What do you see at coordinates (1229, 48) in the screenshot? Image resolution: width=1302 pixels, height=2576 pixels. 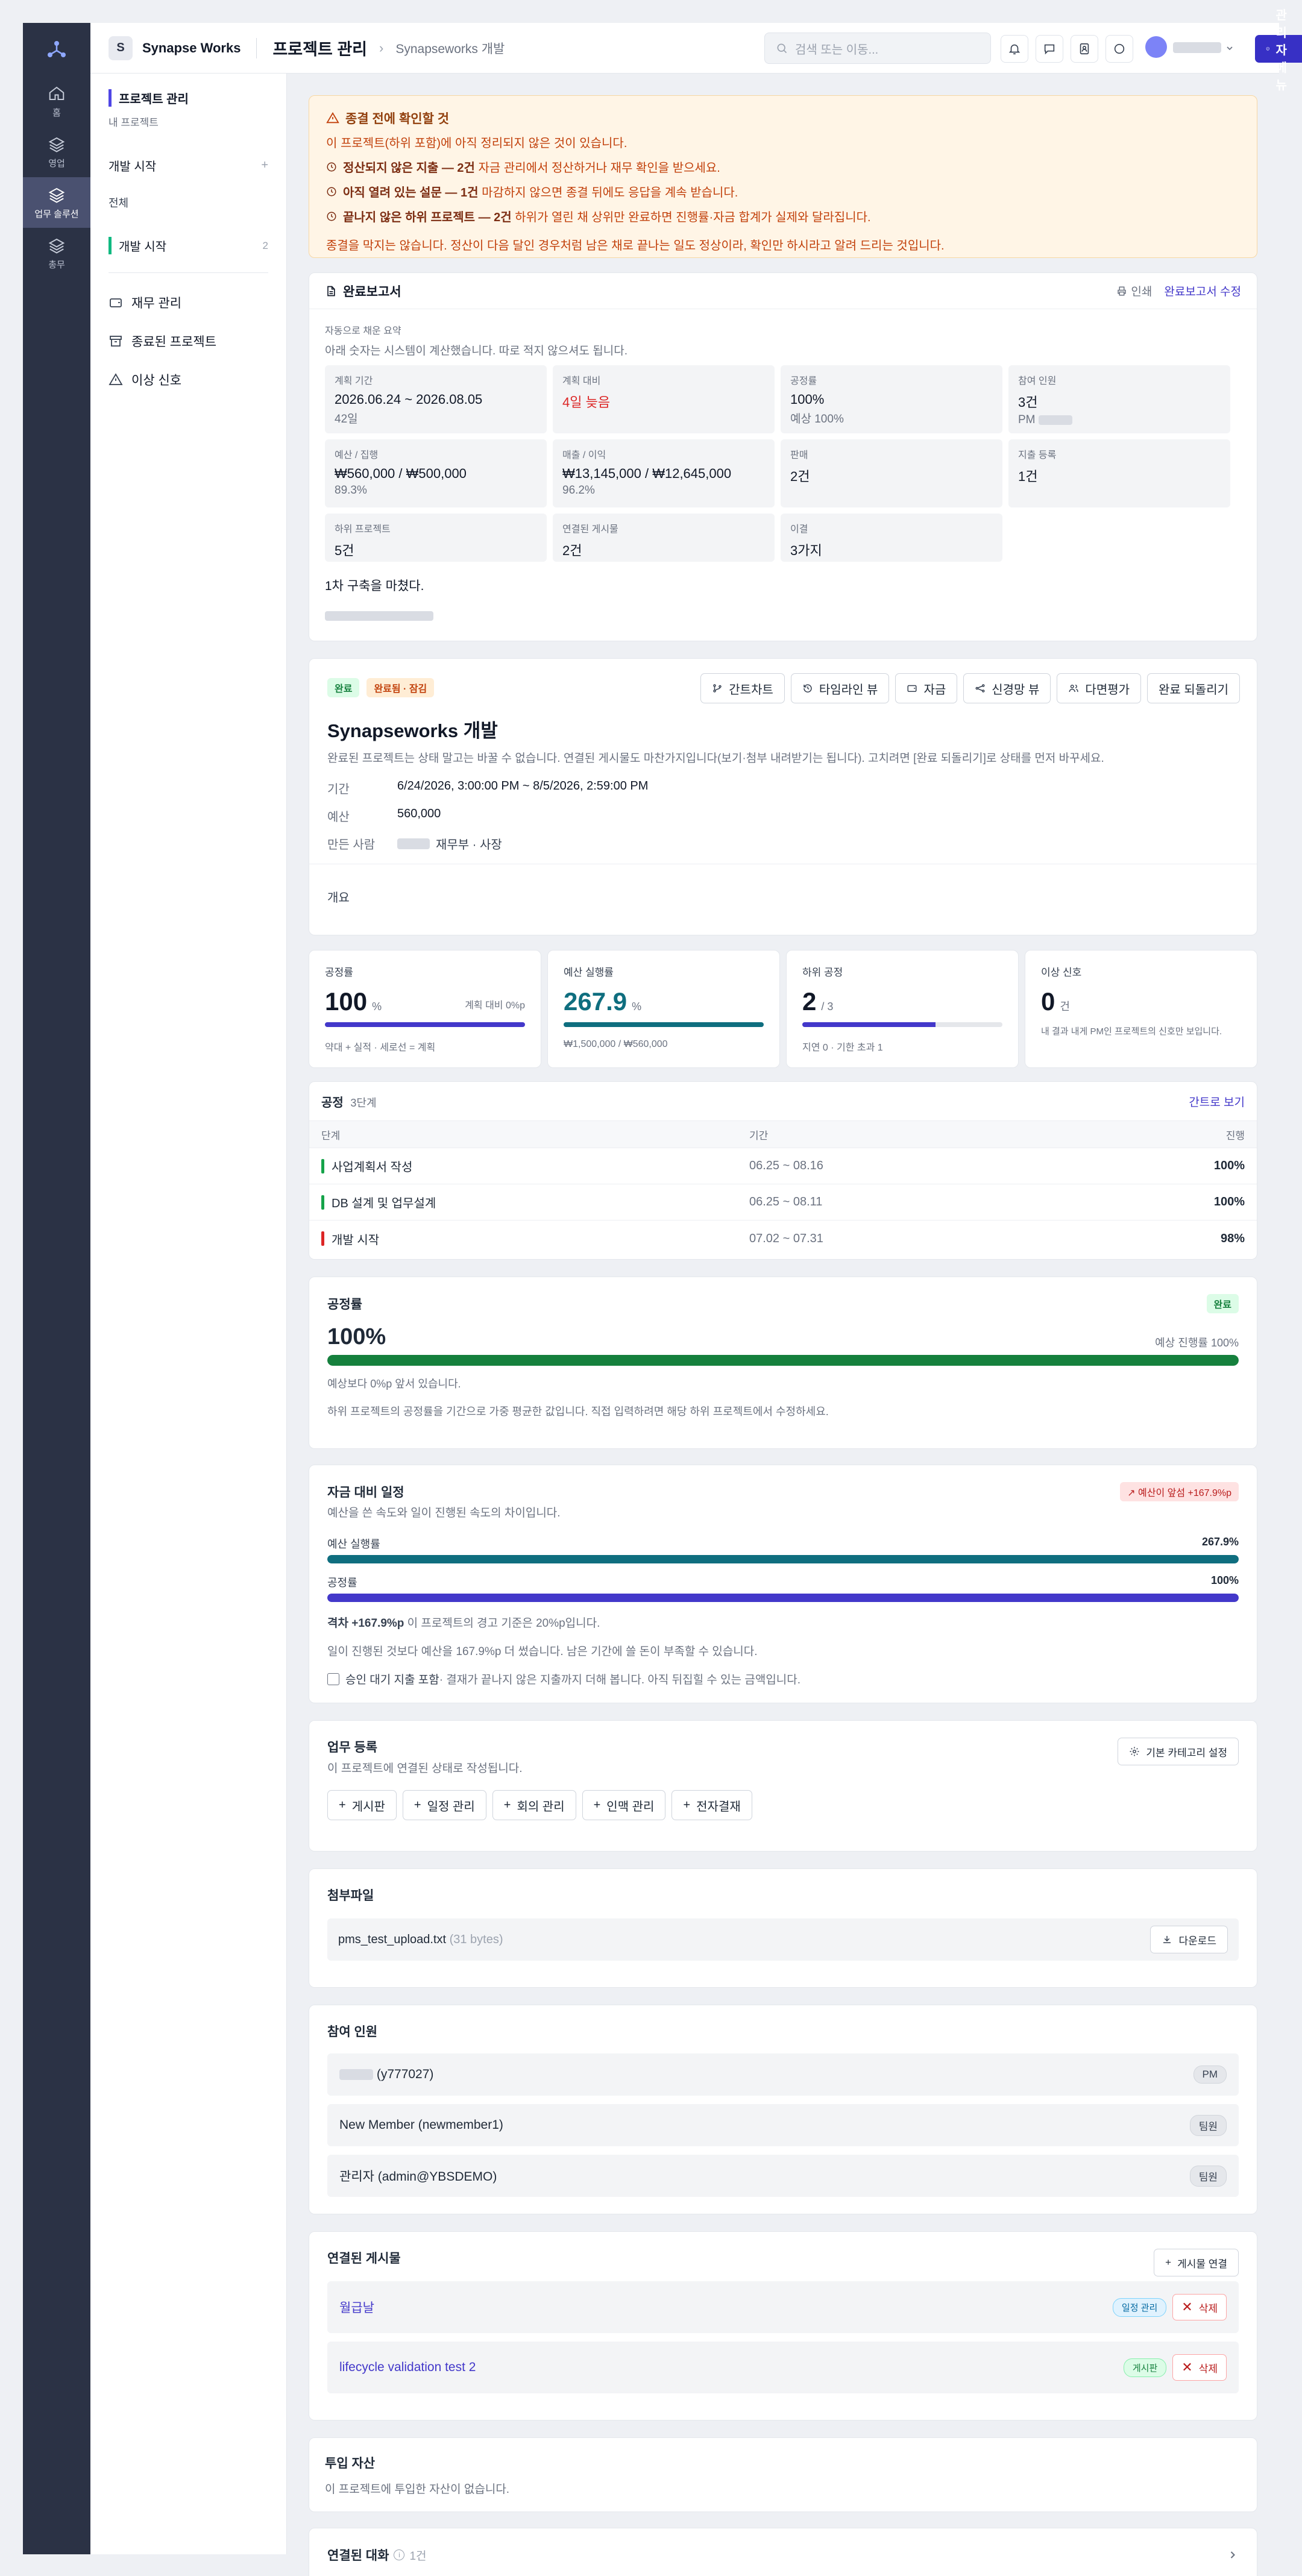 I see `chevron-down-icon` at bounding box center [1229, 48].